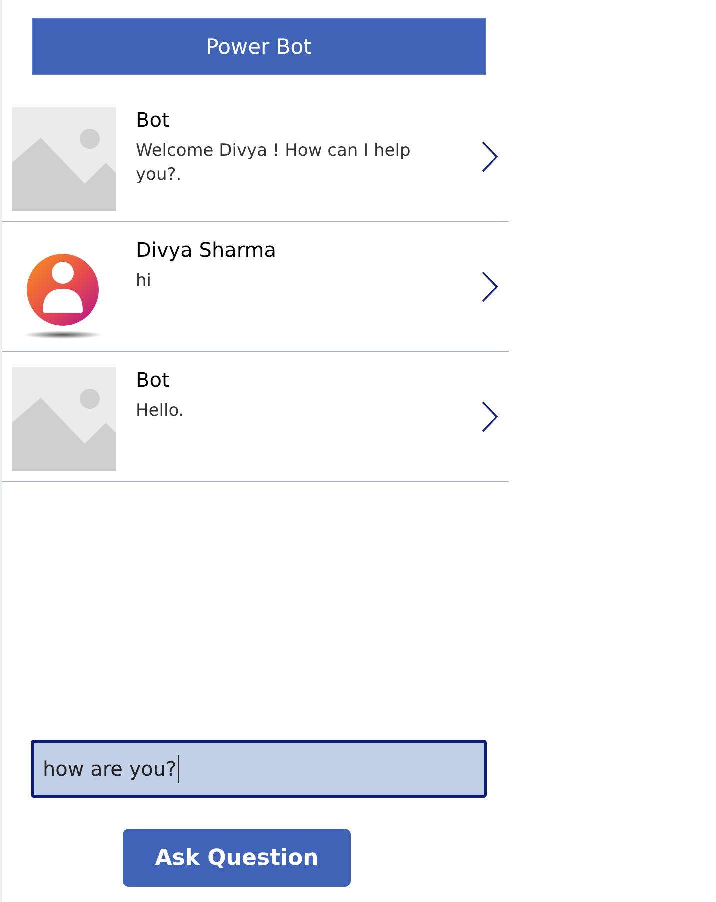  What do you see at coordinates (259, 46) in the screenshot?
I see `app-title: Power Bot` at bounding box center [259, 46].